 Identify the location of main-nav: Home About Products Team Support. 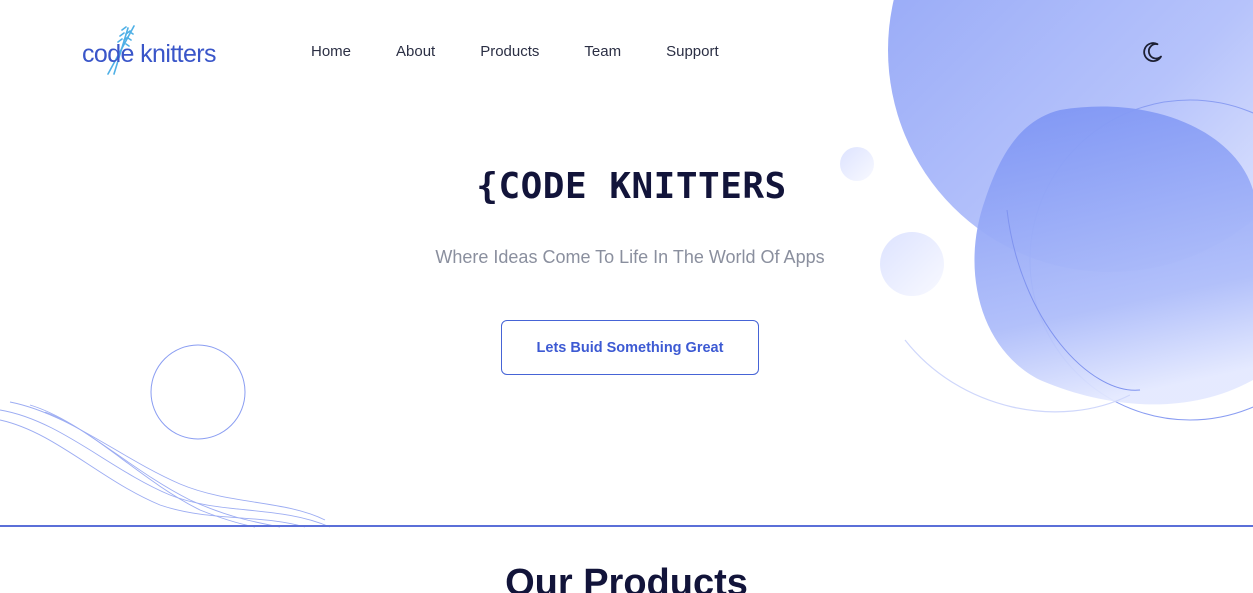
(537, 52).